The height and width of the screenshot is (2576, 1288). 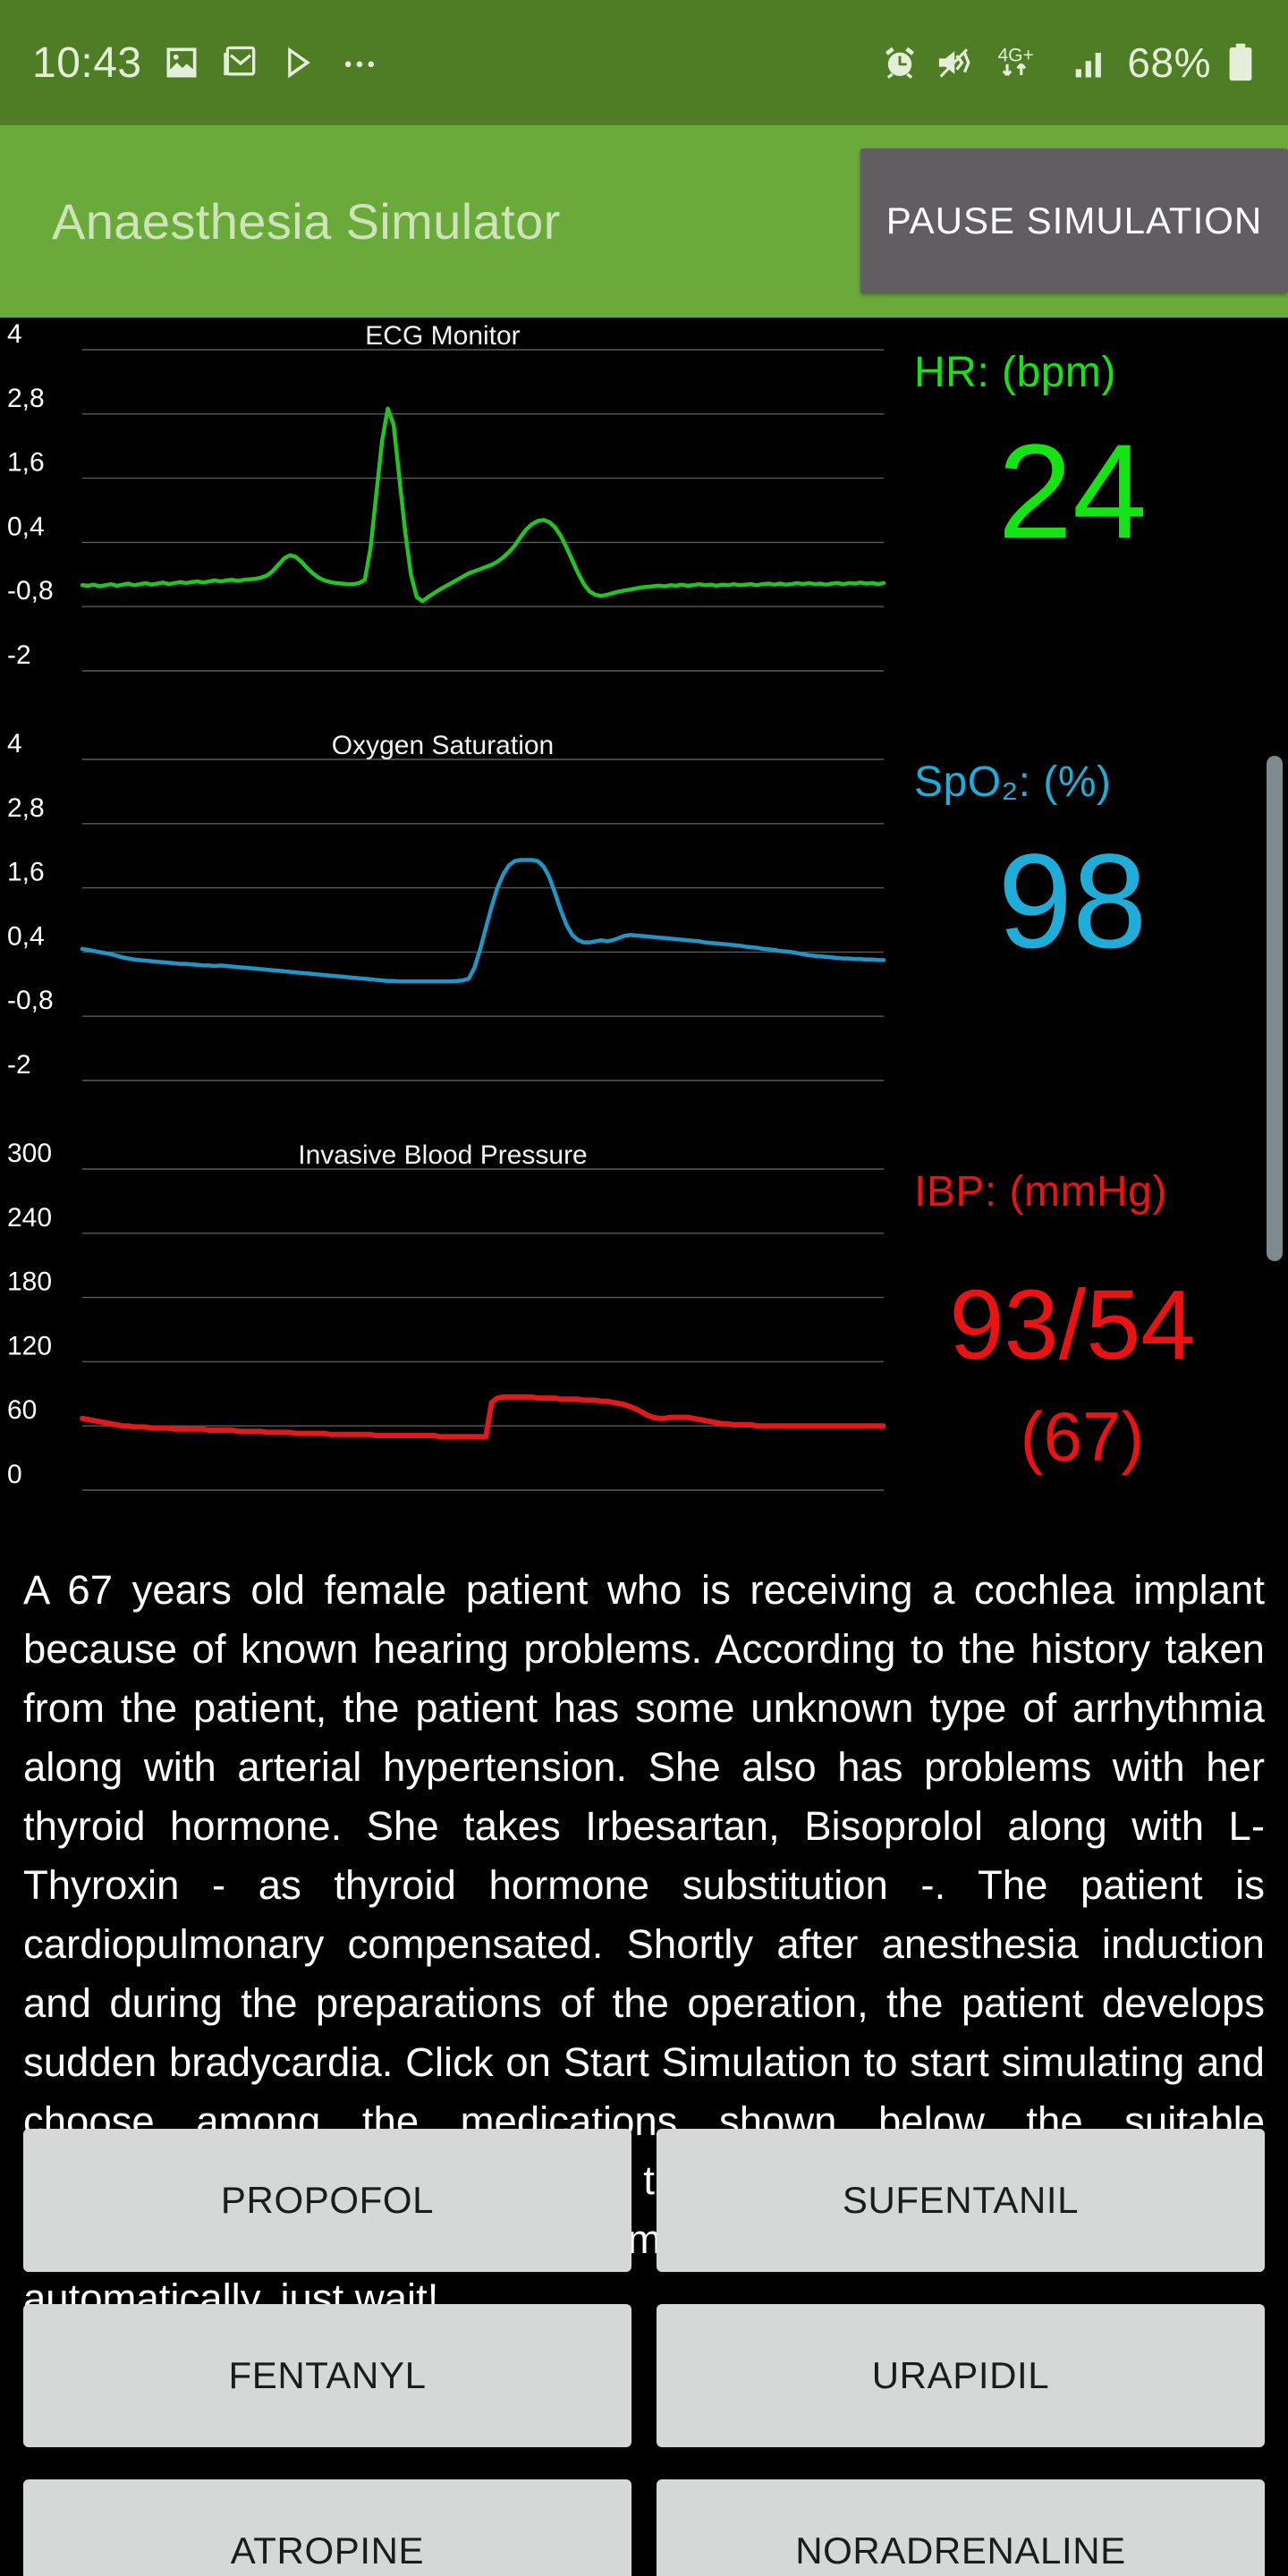 I want to click on gmail-icon, so click(x=239, y=61).